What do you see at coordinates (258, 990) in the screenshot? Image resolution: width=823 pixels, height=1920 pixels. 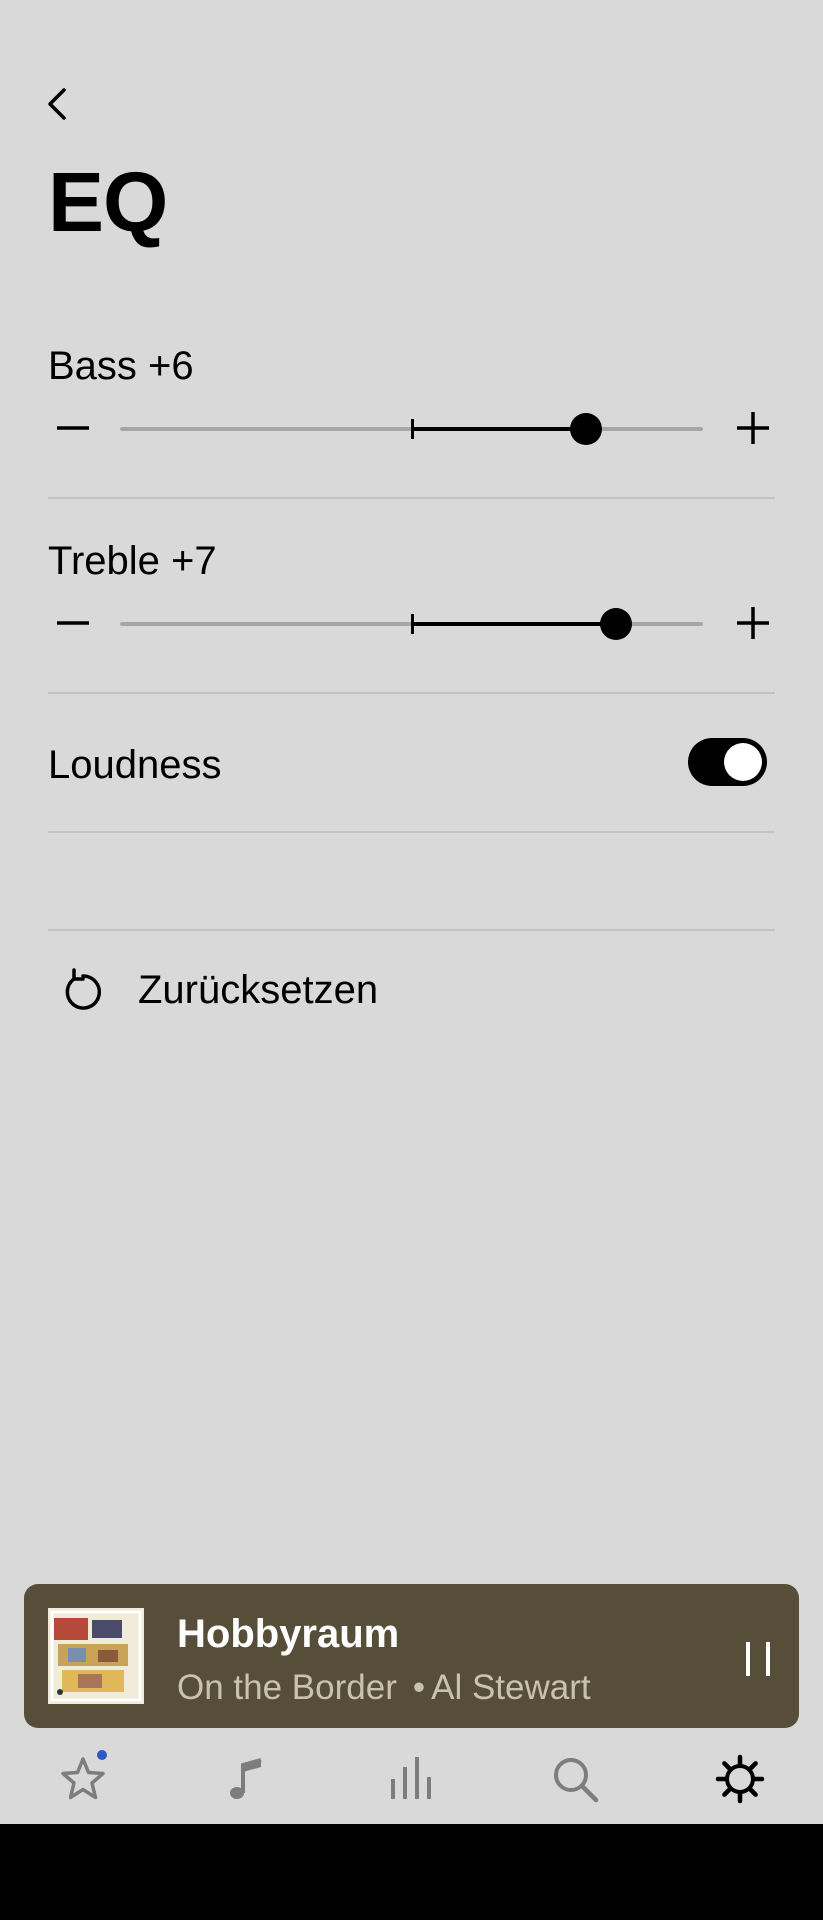 I see `reset-label: Zurücksetzen` at bounding box center [258, 990].